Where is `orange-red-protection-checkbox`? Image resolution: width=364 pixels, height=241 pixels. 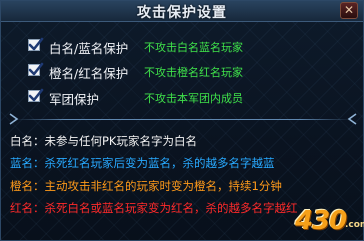
orange-red-protection-checkbox is located at coordinates (36, 69).